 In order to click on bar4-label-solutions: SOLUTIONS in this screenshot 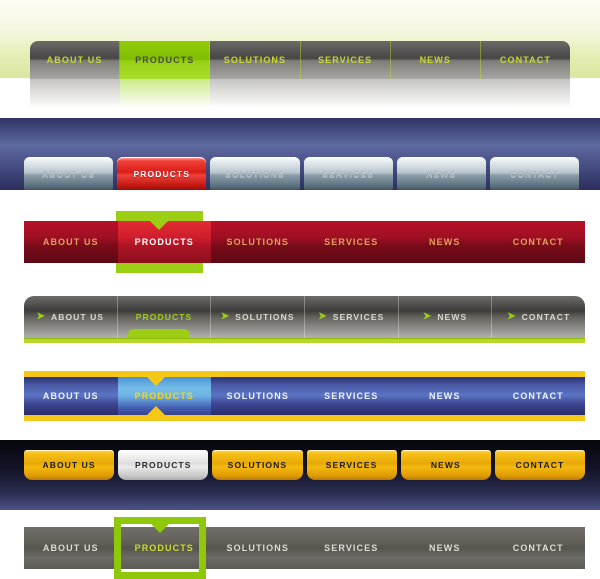, I will do `click(265, 317)`.